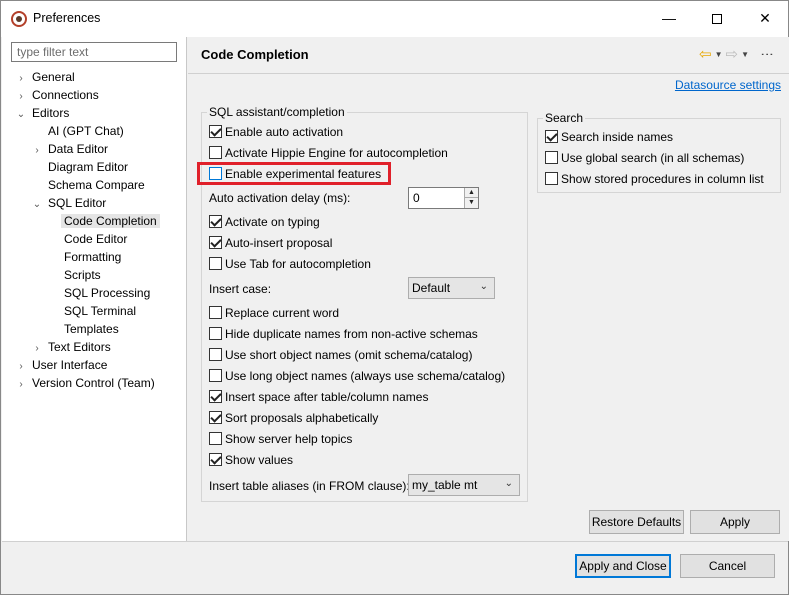 This screenshot has height=595, width=789. Describe the element at coordinates (21, 385) in the screenshot. I see `chevron-right-icon: ›` at that location.